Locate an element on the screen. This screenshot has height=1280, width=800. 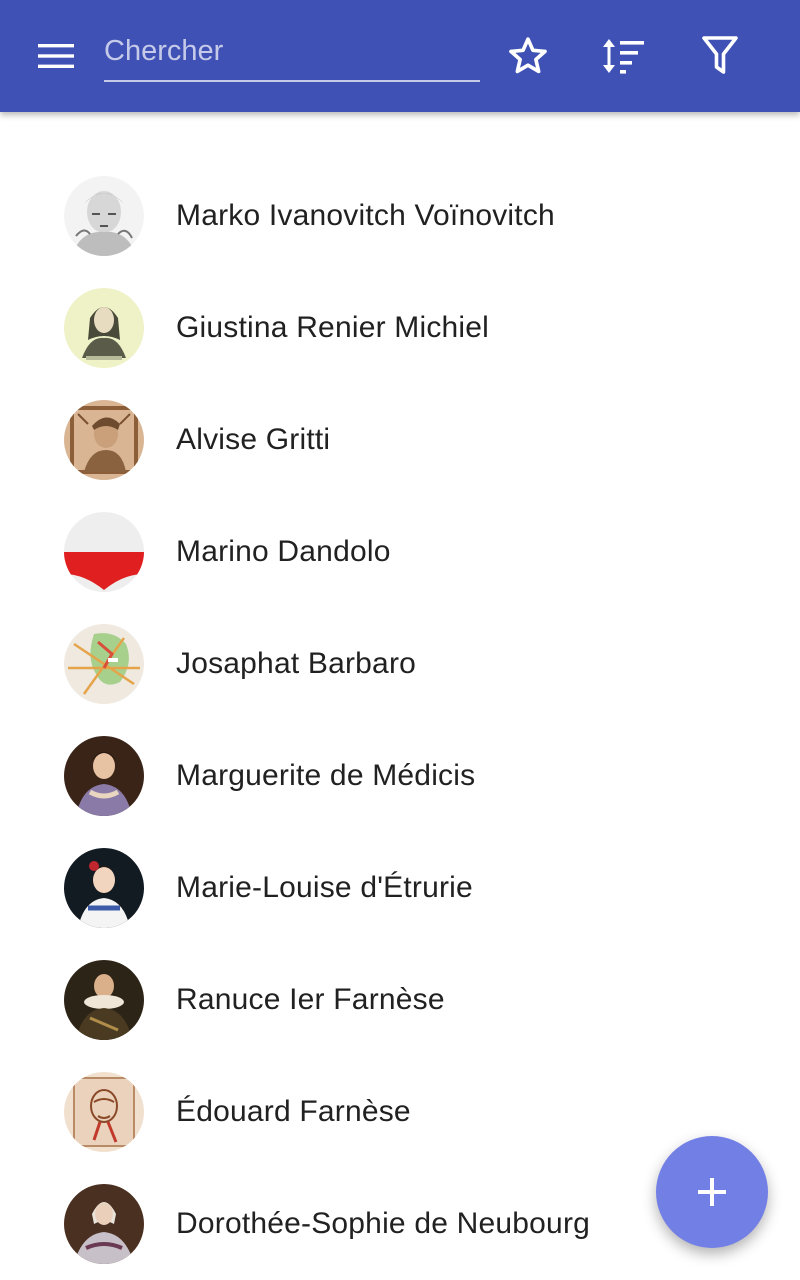
list-item: Marino Dandolo is located at coordinates (400, 552).